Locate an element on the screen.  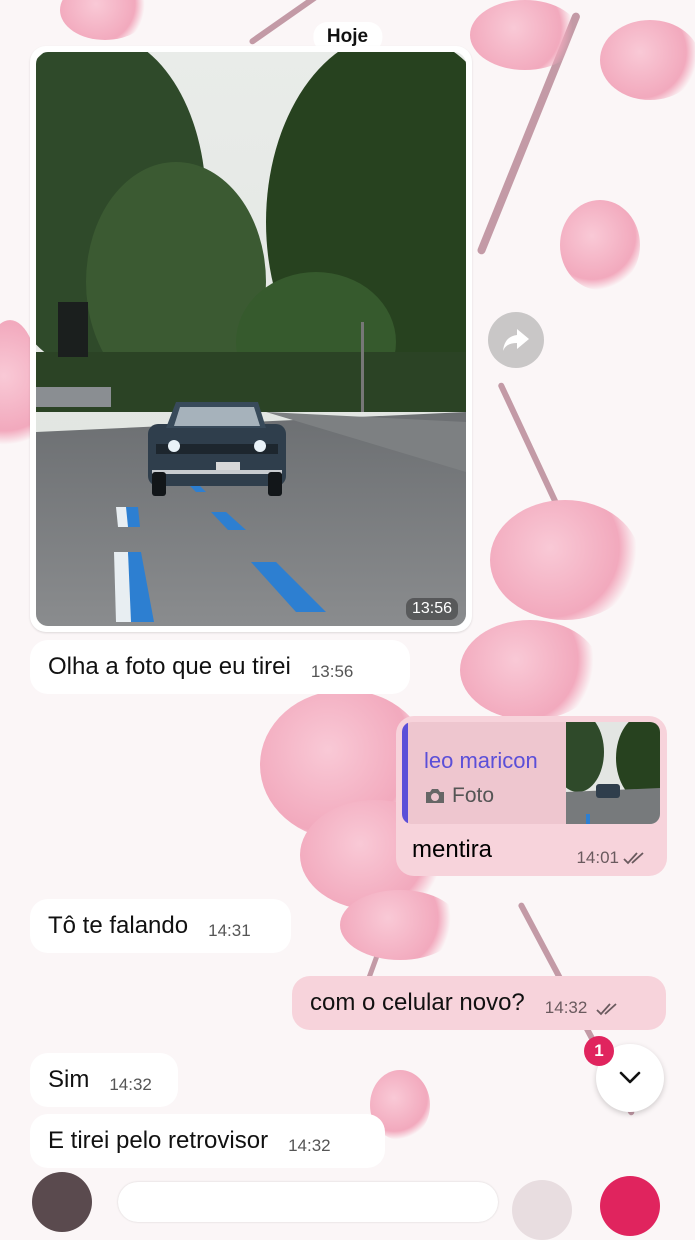
forward-button is located at coordinates (516, 340).